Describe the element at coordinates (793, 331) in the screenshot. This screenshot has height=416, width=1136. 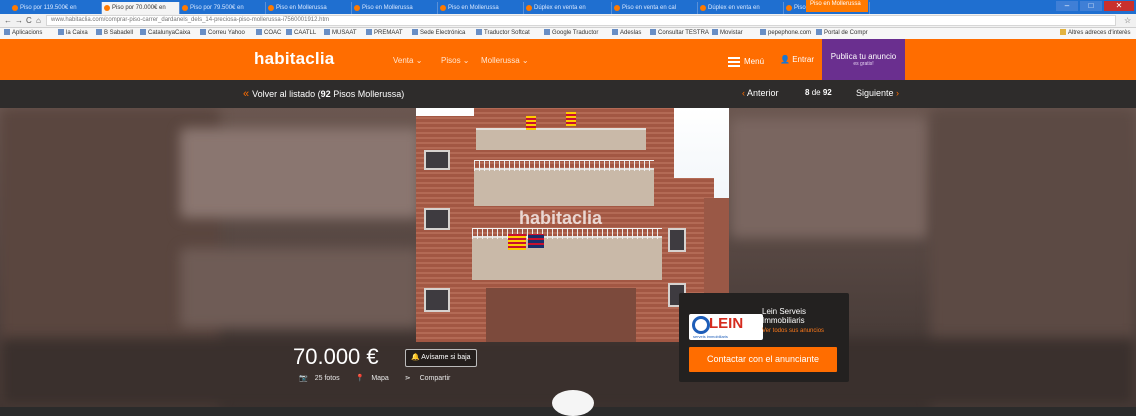
I see `agent-all-listings-link: Ver todos sus anuncios` at that location.